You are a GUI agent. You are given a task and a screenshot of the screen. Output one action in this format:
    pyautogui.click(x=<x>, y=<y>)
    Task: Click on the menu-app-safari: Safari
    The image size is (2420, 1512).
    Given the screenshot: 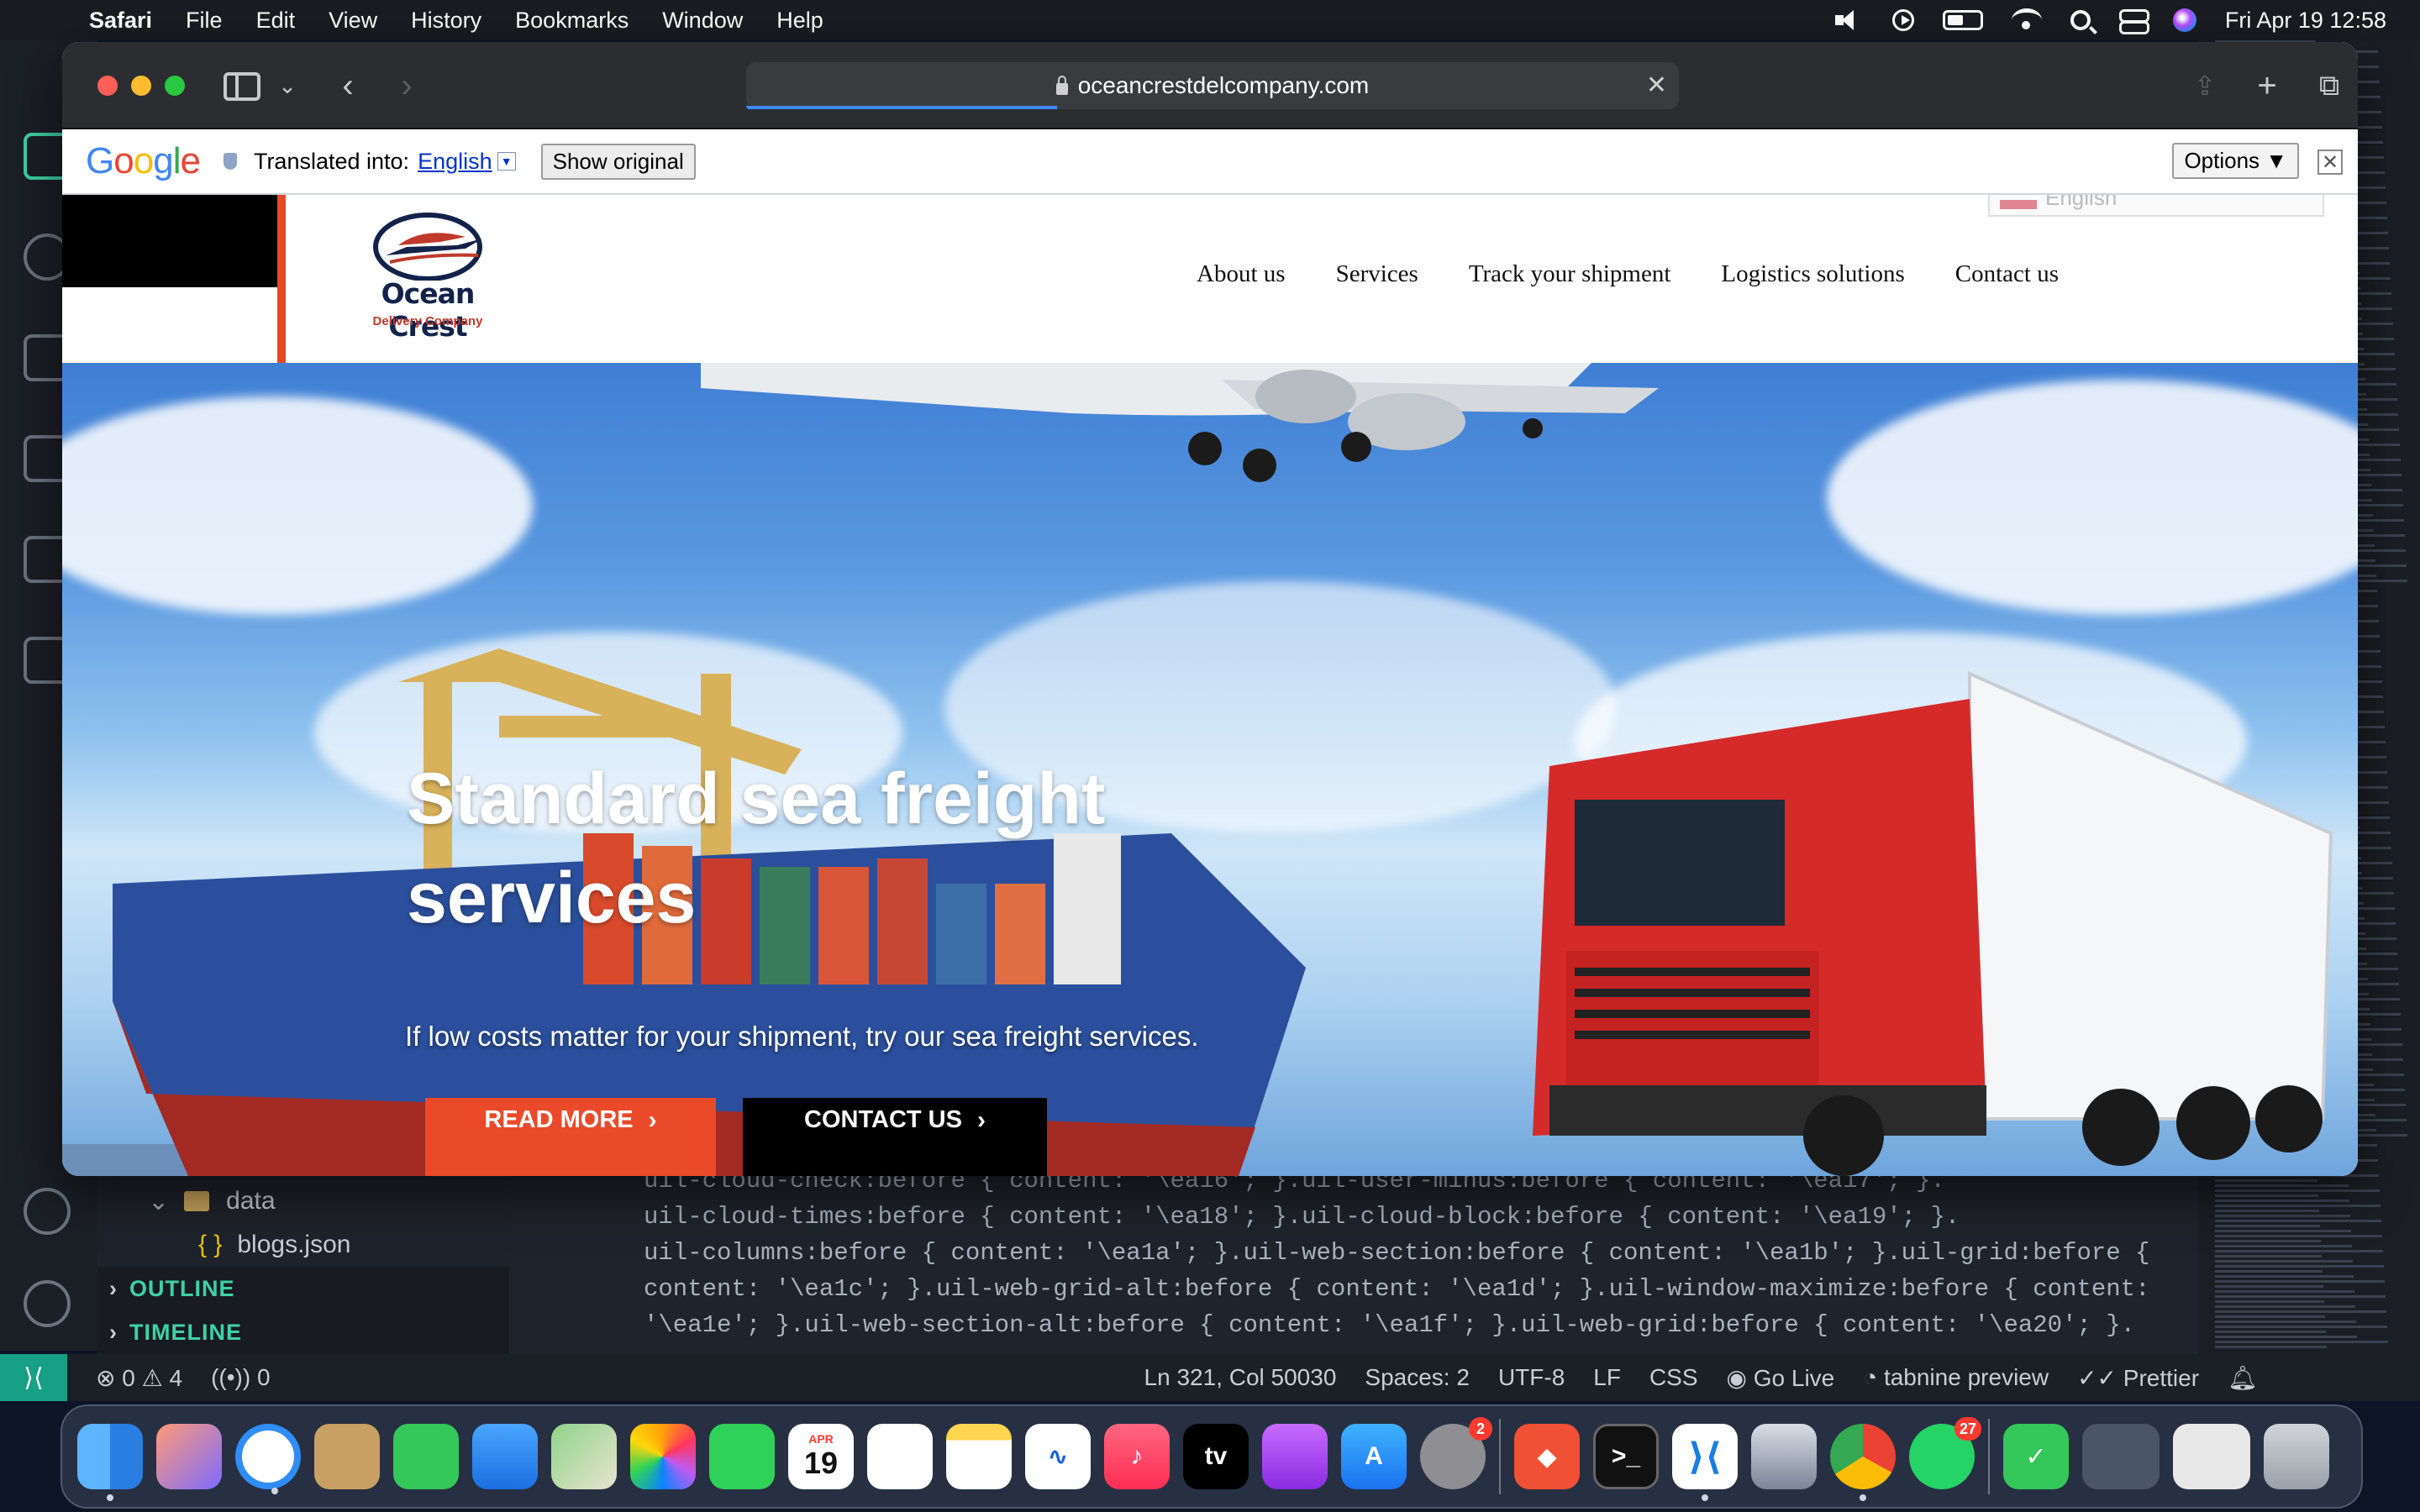 What is the action you would take?
    pyautogui.click(x=120, y=21)
    